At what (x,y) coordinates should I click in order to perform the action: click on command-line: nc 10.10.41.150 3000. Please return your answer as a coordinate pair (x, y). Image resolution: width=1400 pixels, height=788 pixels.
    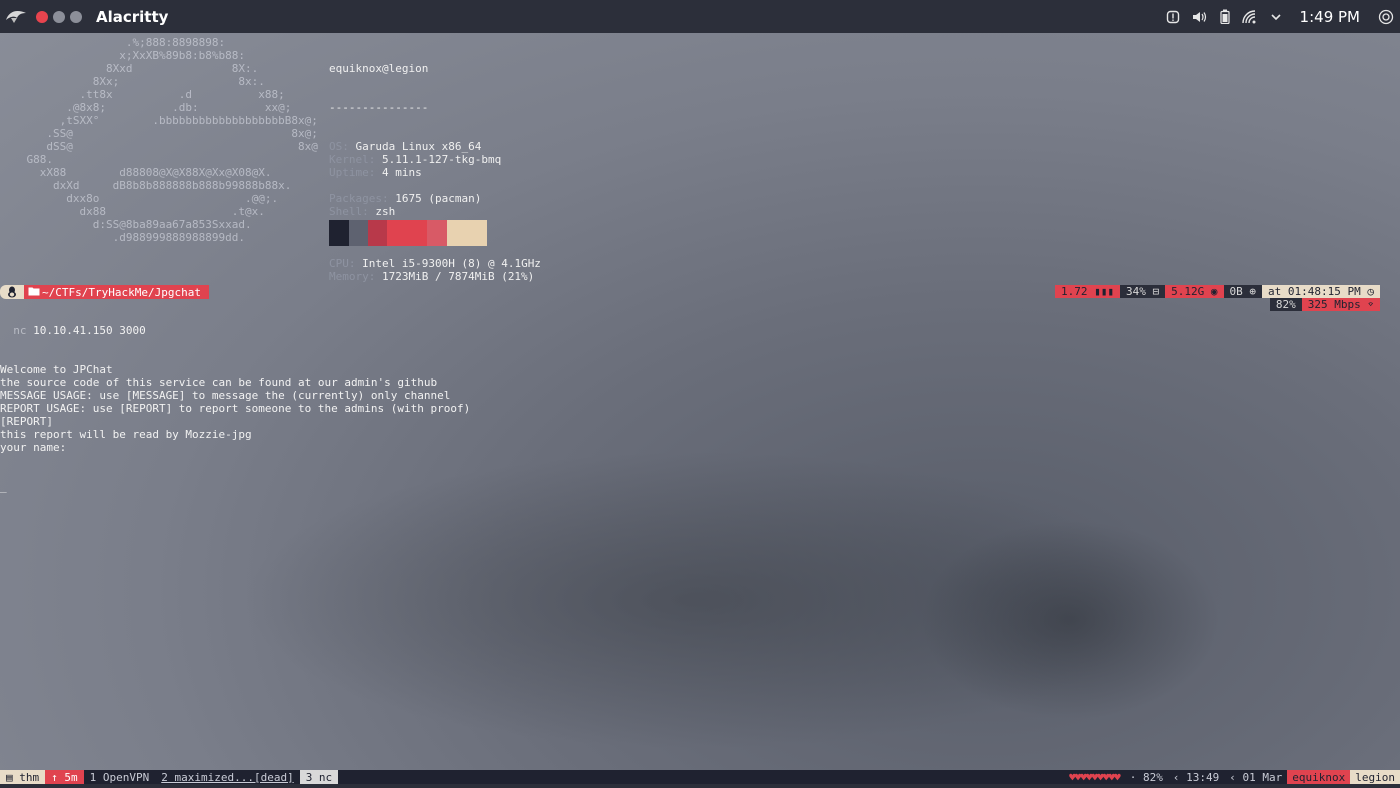
    Looking at the image, I should click on (73, 330).